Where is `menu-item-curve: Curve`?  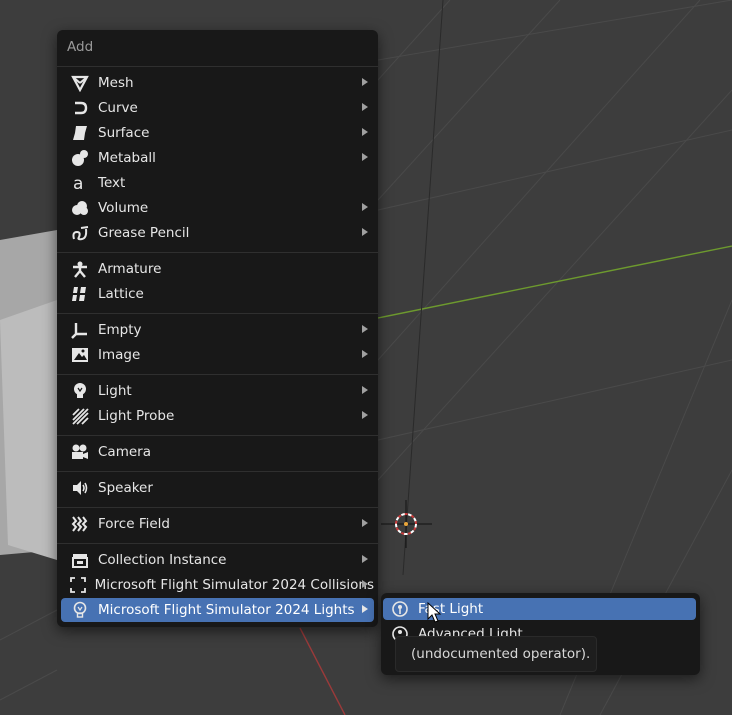 menu-item-curve: Curve is located at coordinates (217, 108).